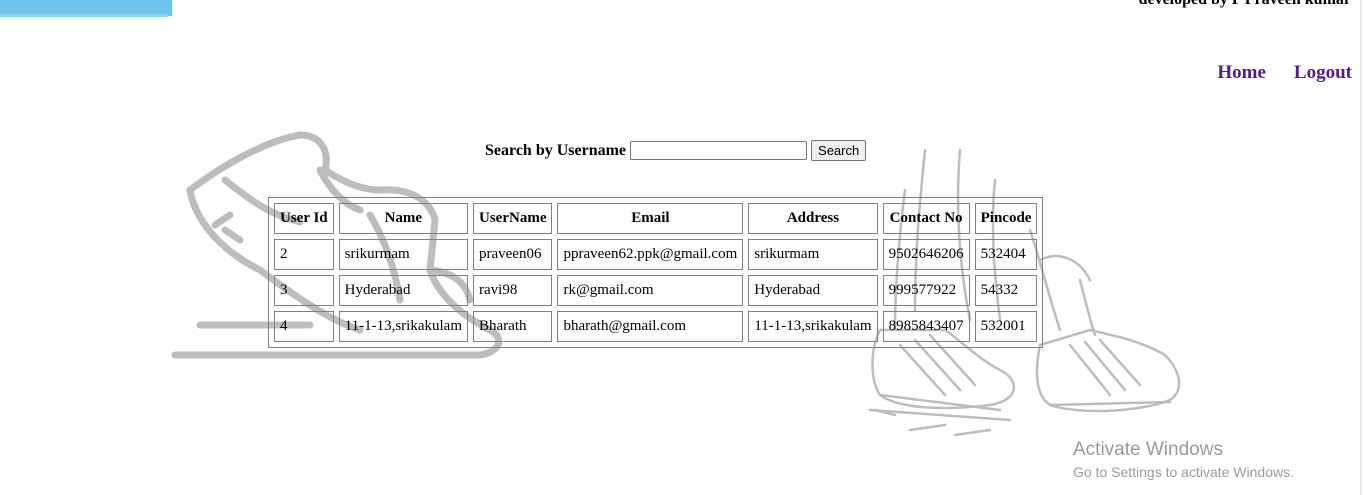 This screenshot has width=1363, height=495. What do you see at coordinates (304, 290) in the screenshot?
I see `cell-user-id: 3` at bounding box center [304, 290].